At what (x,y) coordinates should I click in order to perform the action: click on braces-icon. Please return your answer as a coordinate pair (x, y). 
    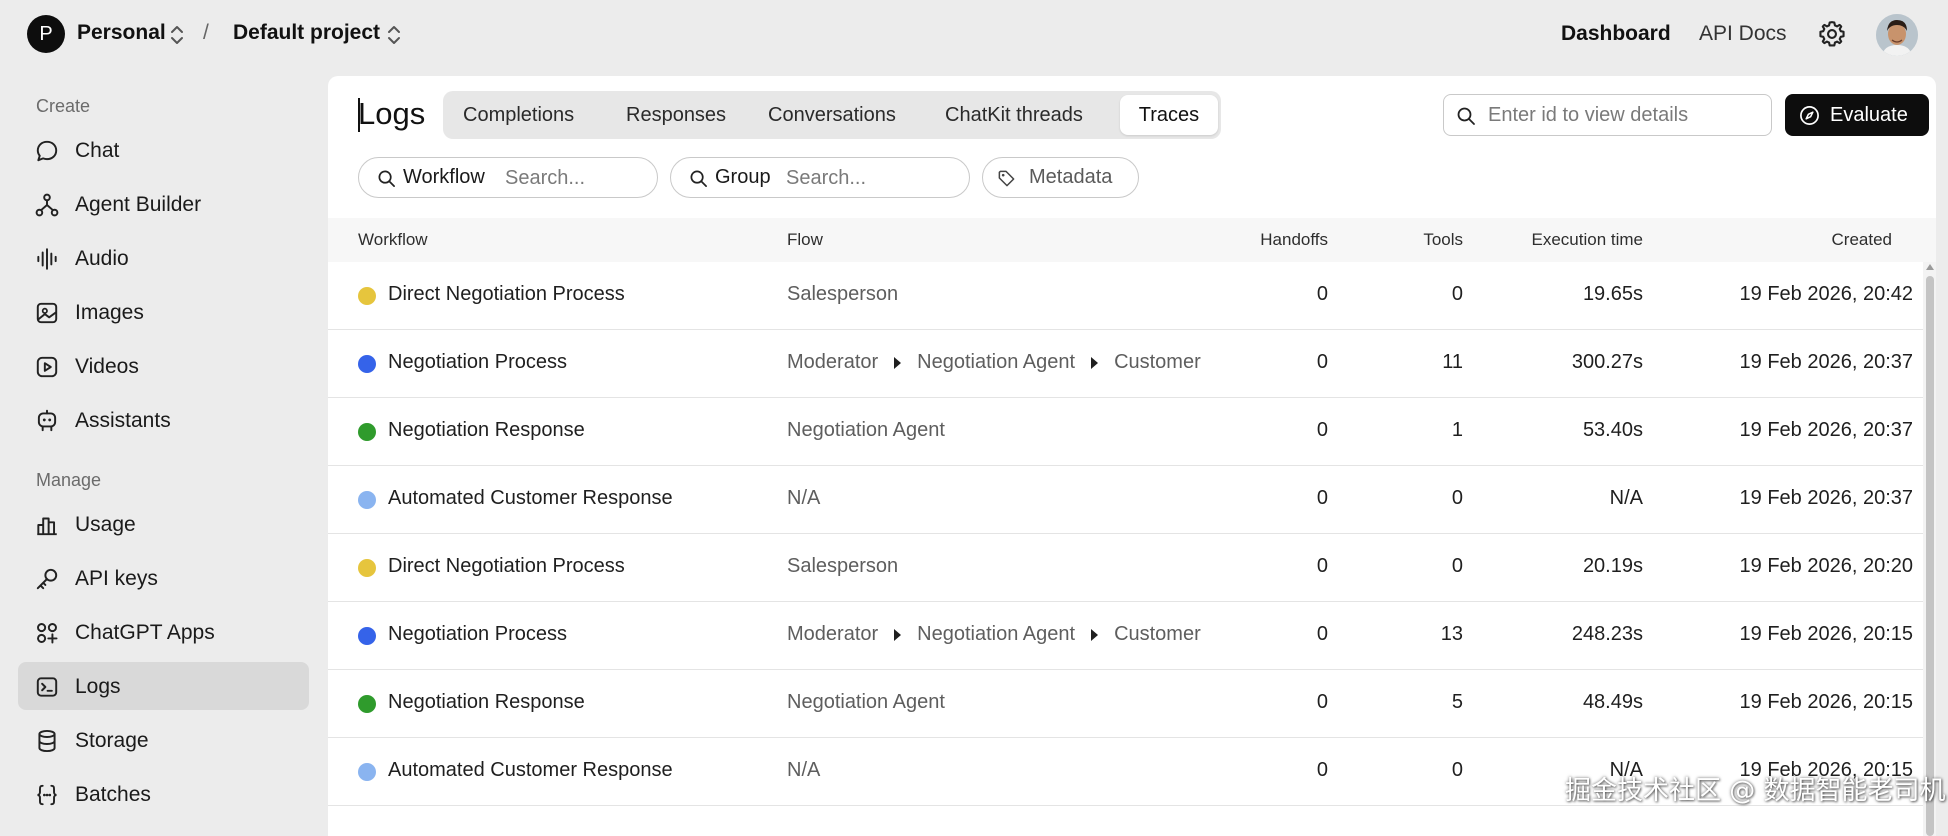
    Looking at the image, I should click on (47, 795).